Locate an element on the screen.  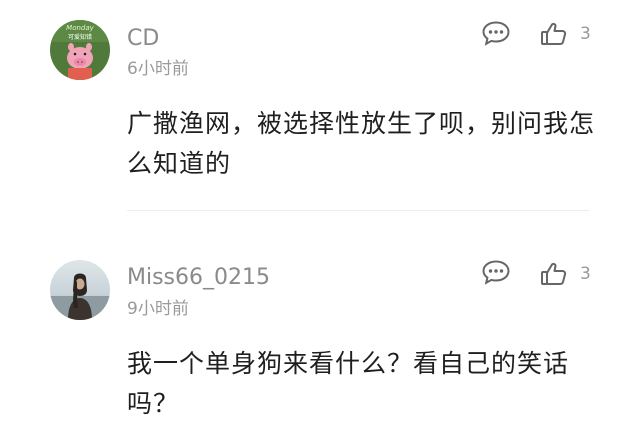
avatar: Monday 可爱知错 is located at coordinates (80, 50).